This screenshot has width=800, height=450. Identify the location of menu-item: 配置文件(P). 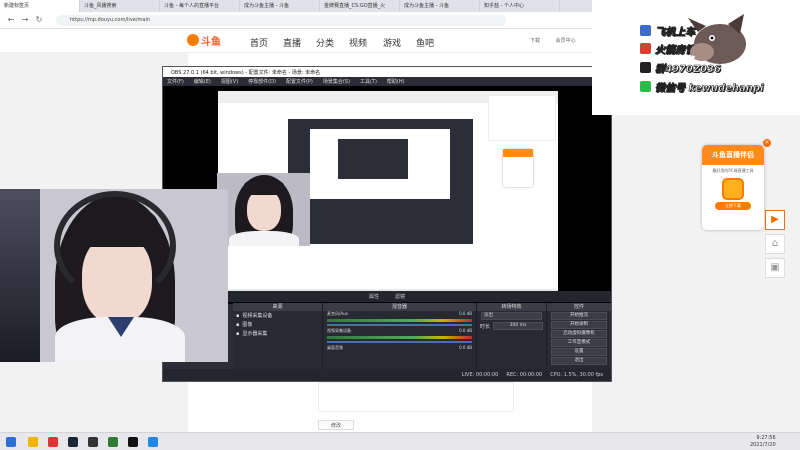
(299, 81).